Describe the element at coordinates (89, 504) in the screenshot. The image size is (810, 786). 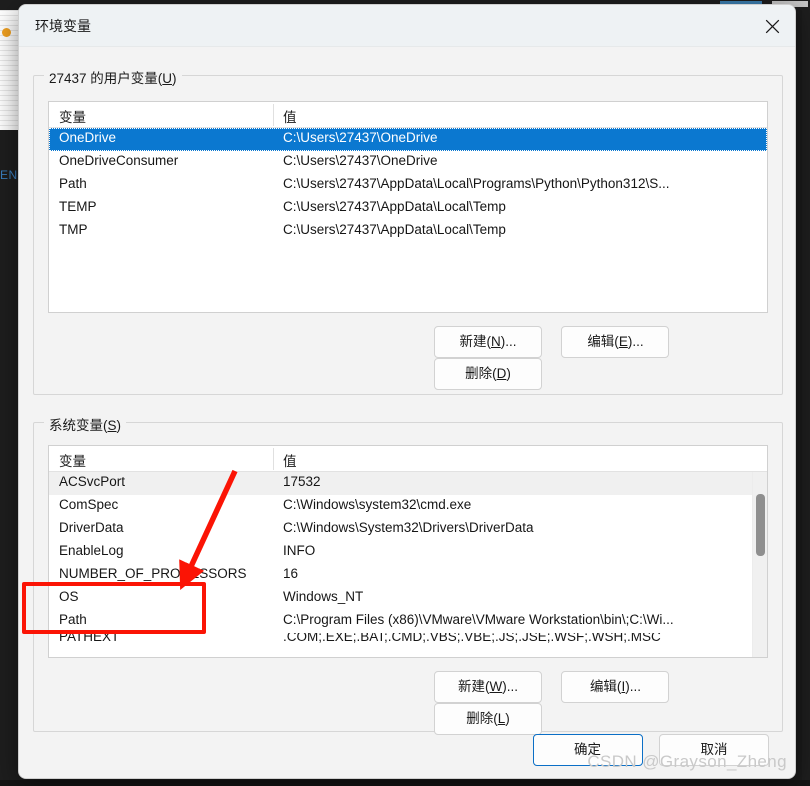
I see `variable-name: ComSpec` at that location.